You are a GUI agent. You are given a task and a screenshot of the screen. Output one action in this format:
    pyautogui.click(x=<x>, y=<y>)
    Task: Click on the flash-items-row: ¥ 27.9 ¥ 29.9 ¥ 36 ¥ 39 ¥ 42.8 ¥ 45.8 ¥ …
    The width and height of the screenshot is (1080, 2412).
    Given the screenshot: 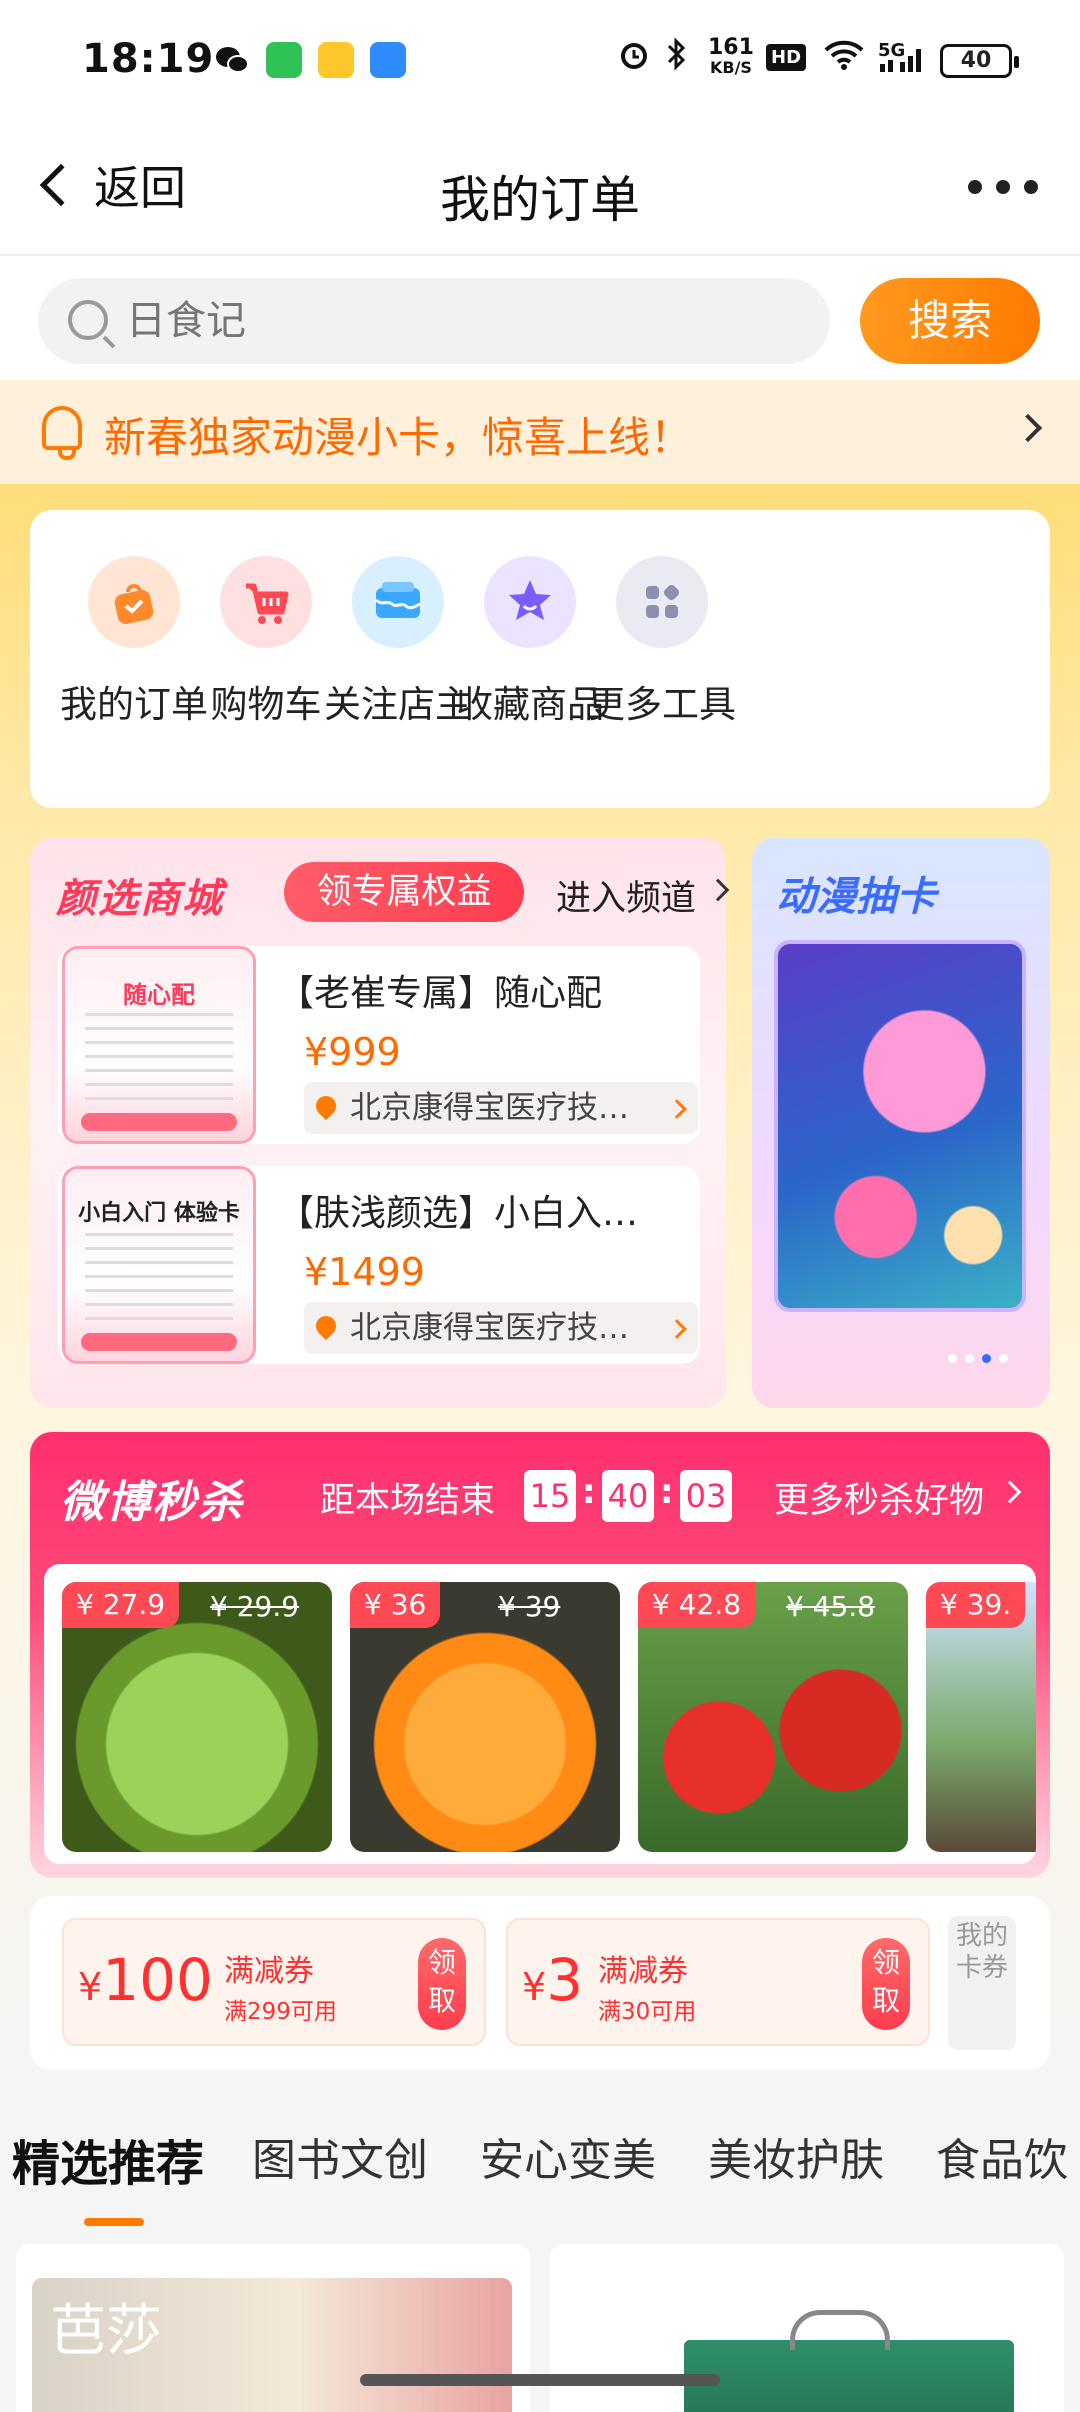 What is the action you would take?
    pyautogui.click(x=540, y=1714)
    